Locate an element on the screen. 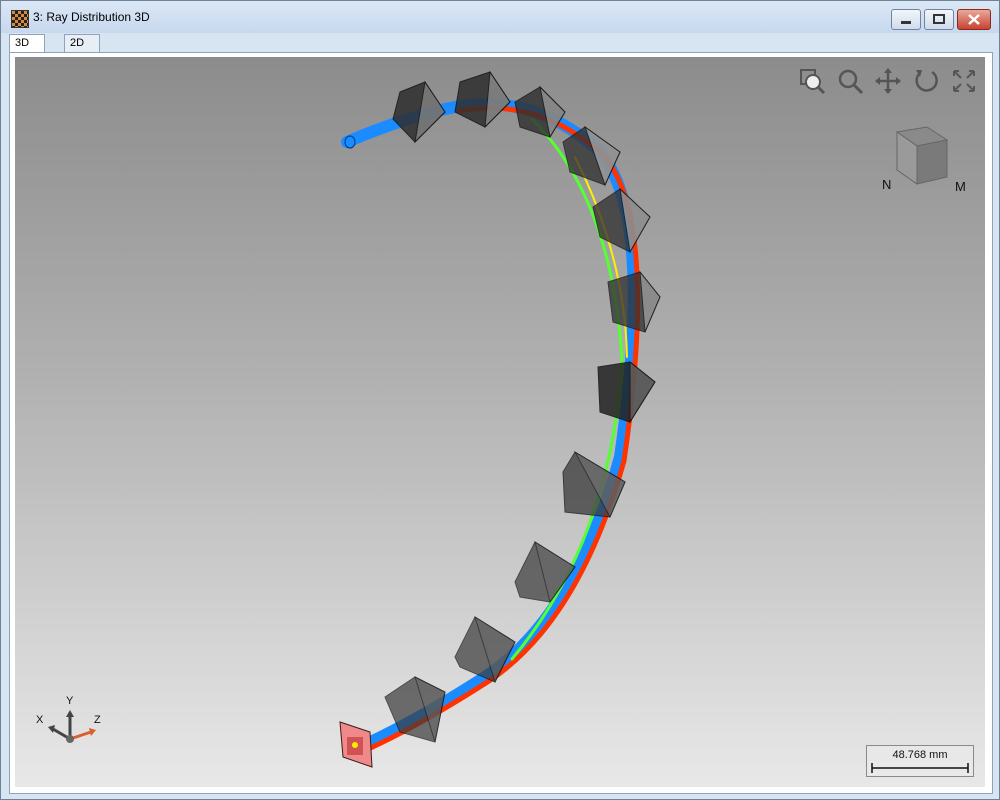  tab-2d-view: 2D View is located at coordinates (82, 50).